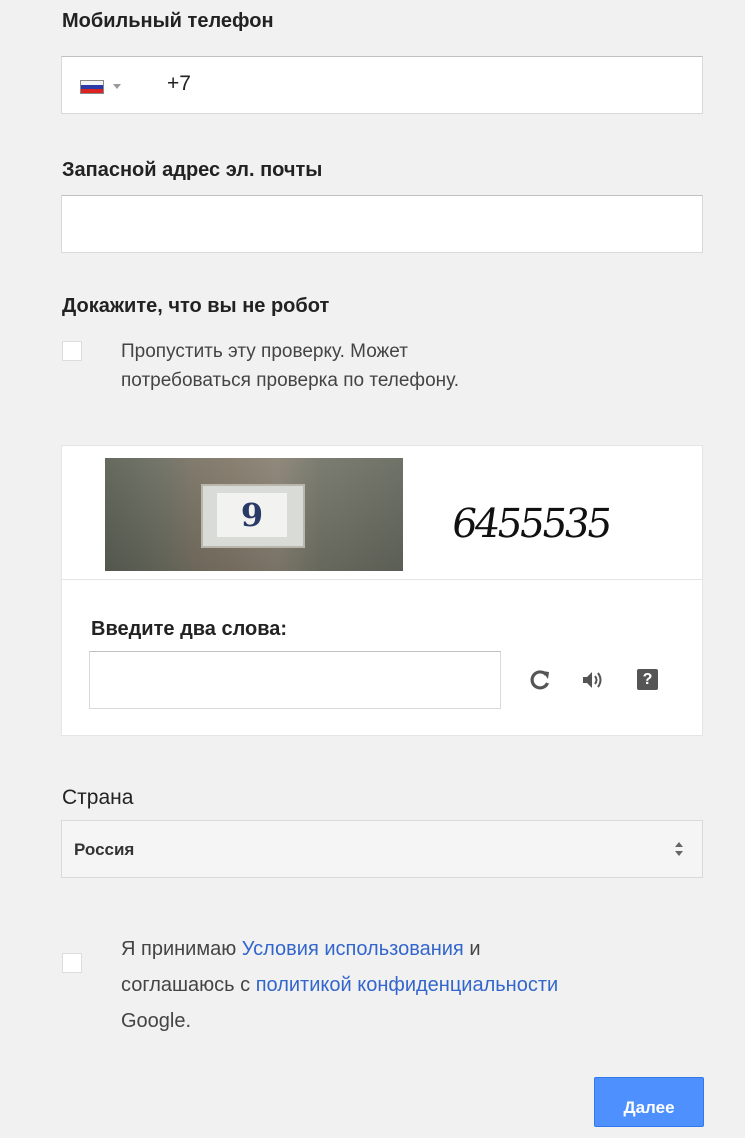 This screenshot has height=1138, width=745. I want to click on captcha-photo-number: 9, so click(252, 515).